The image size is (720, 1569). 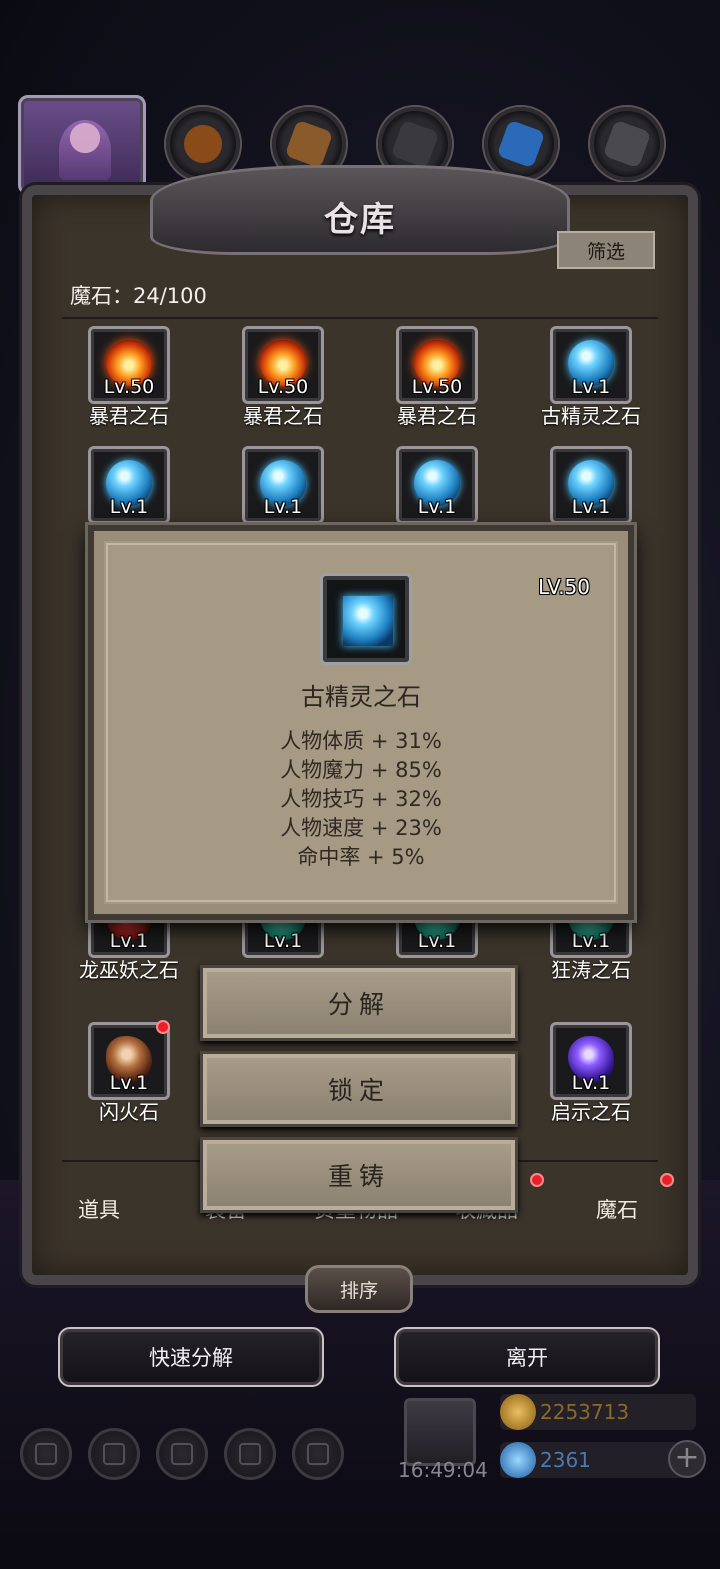 I want to click on couple-avatar-icon, so click(x=85, y=150).